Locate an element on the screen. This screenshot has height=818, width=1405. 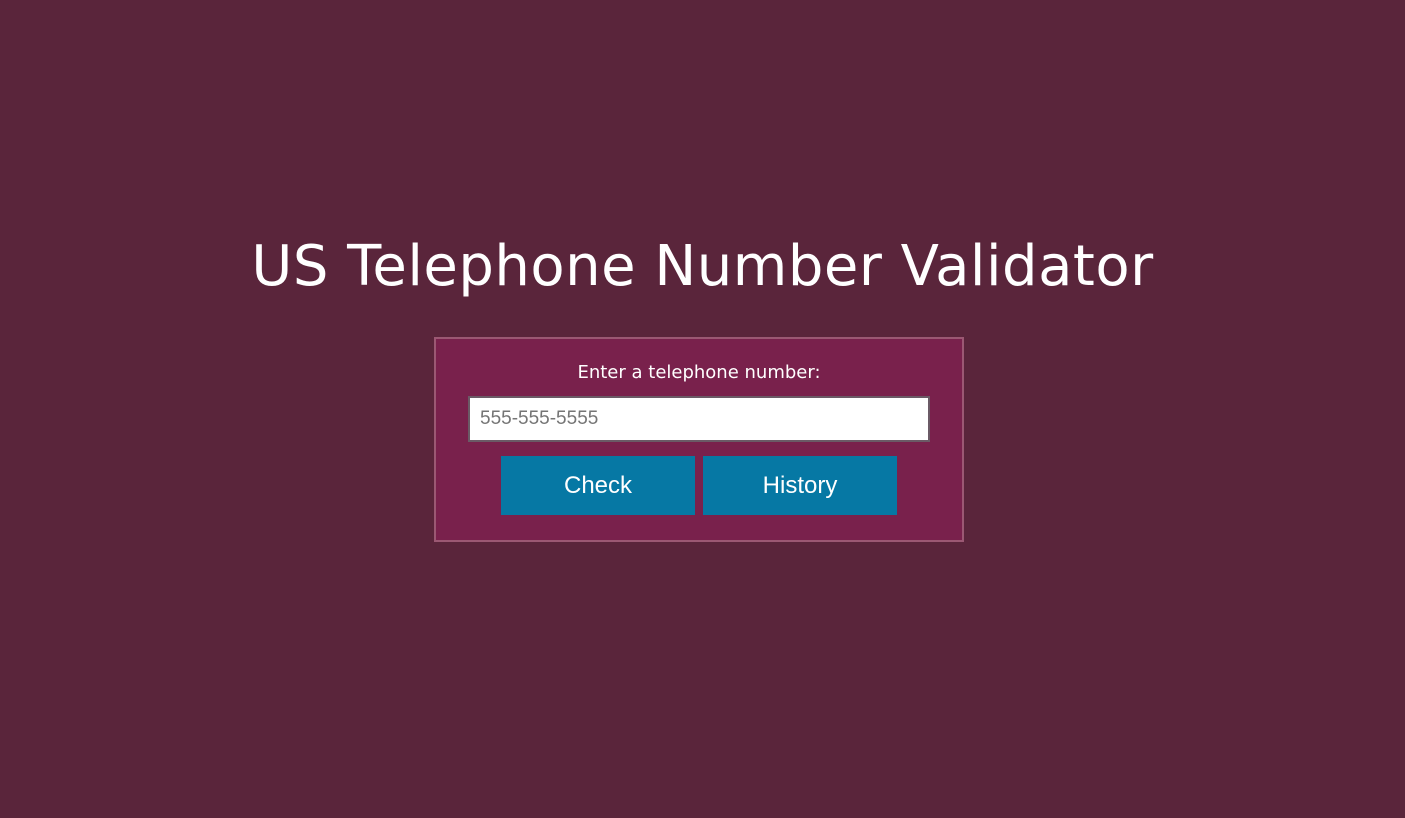
validator-panel: Enter a telephone number: Check History is located at coordinates (699, 439).